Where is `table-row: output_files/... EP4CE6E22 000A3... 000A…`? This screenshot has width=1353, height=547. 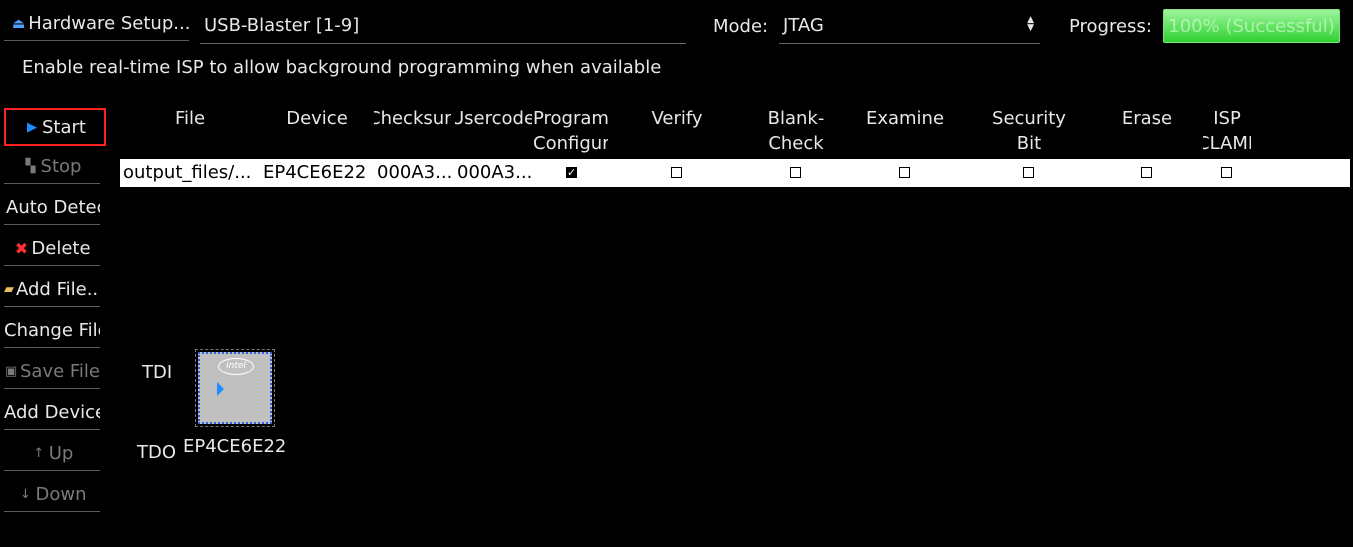
table-row: output_files/... EP4CE6E22 000A3... 000A… is located at coordinates (735, 173).